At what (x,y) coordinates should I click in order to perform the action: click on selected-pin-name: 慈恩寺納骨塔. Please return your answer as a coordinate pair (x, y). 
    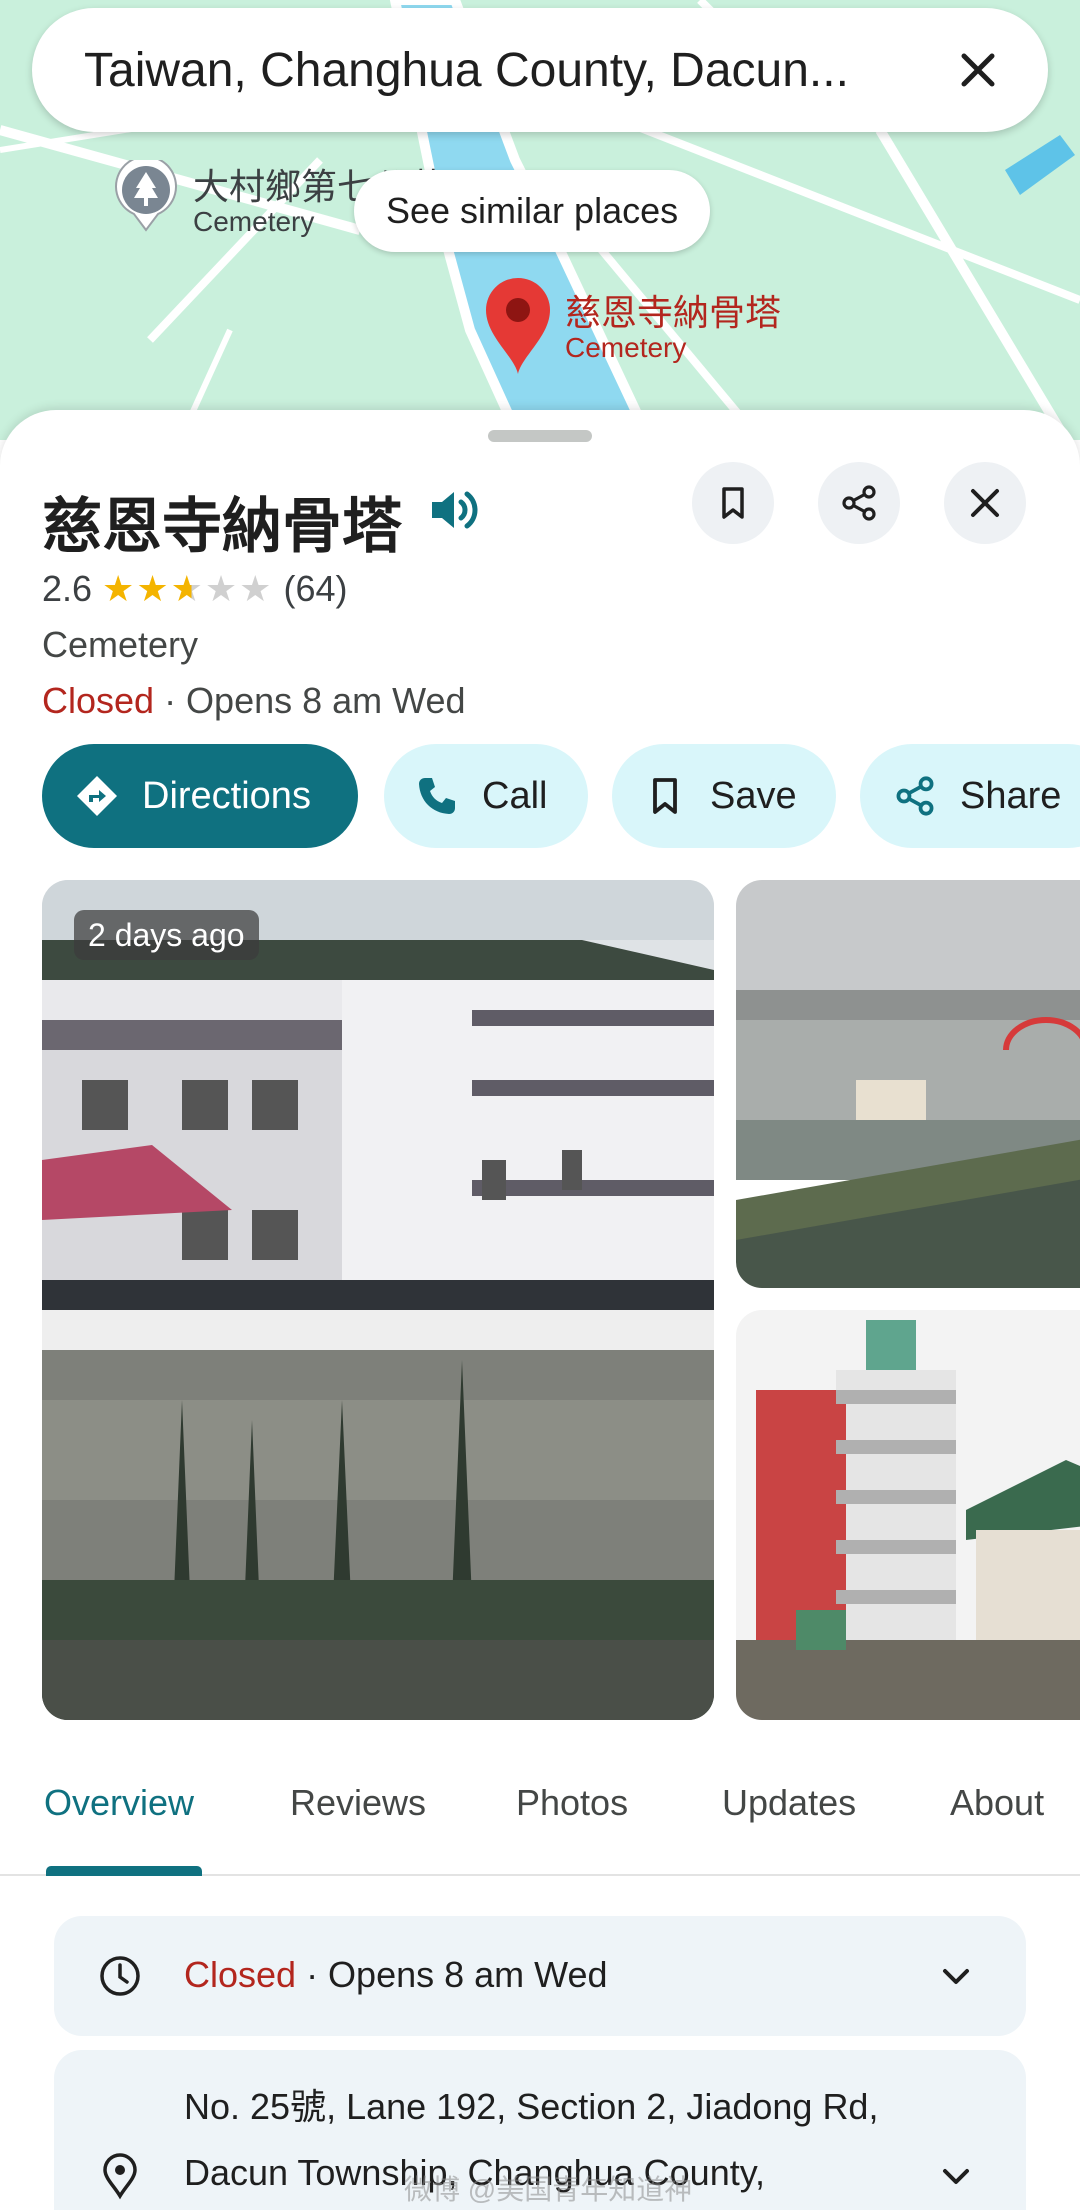
    Looking at the image, I should click on (673, 310).